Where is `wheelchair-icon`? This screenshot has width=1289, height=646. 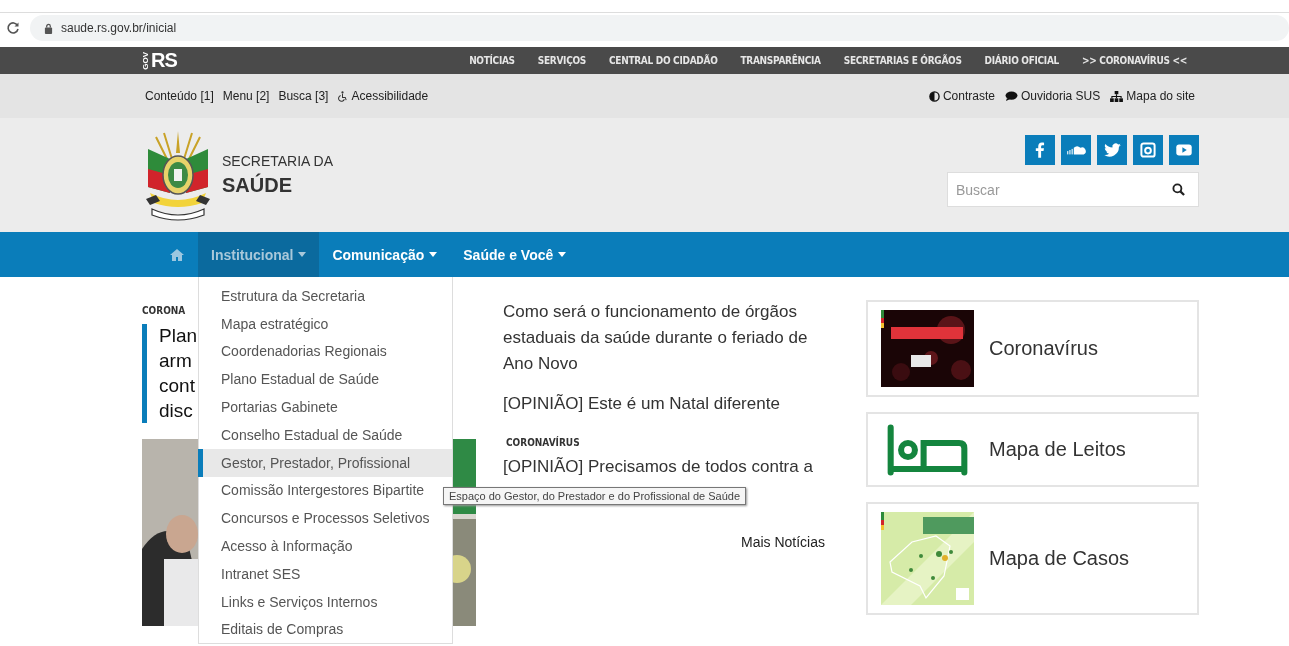
wheelchair-icon is located at coordinates (343, 96).